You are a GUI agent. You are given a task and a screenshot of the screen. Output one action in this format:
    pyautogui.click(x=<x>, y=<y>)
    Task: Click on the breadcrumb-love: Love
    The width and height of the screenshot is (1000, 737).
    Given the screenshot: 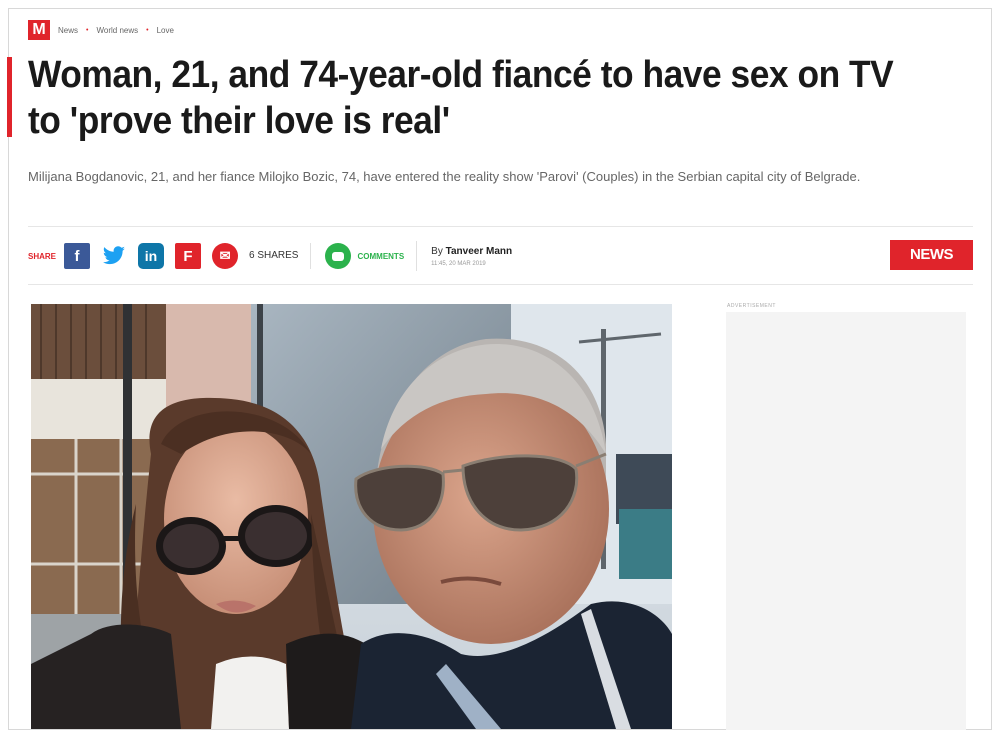 What is the action you would take?
    pyautogui.click(x=165, y=30)
    